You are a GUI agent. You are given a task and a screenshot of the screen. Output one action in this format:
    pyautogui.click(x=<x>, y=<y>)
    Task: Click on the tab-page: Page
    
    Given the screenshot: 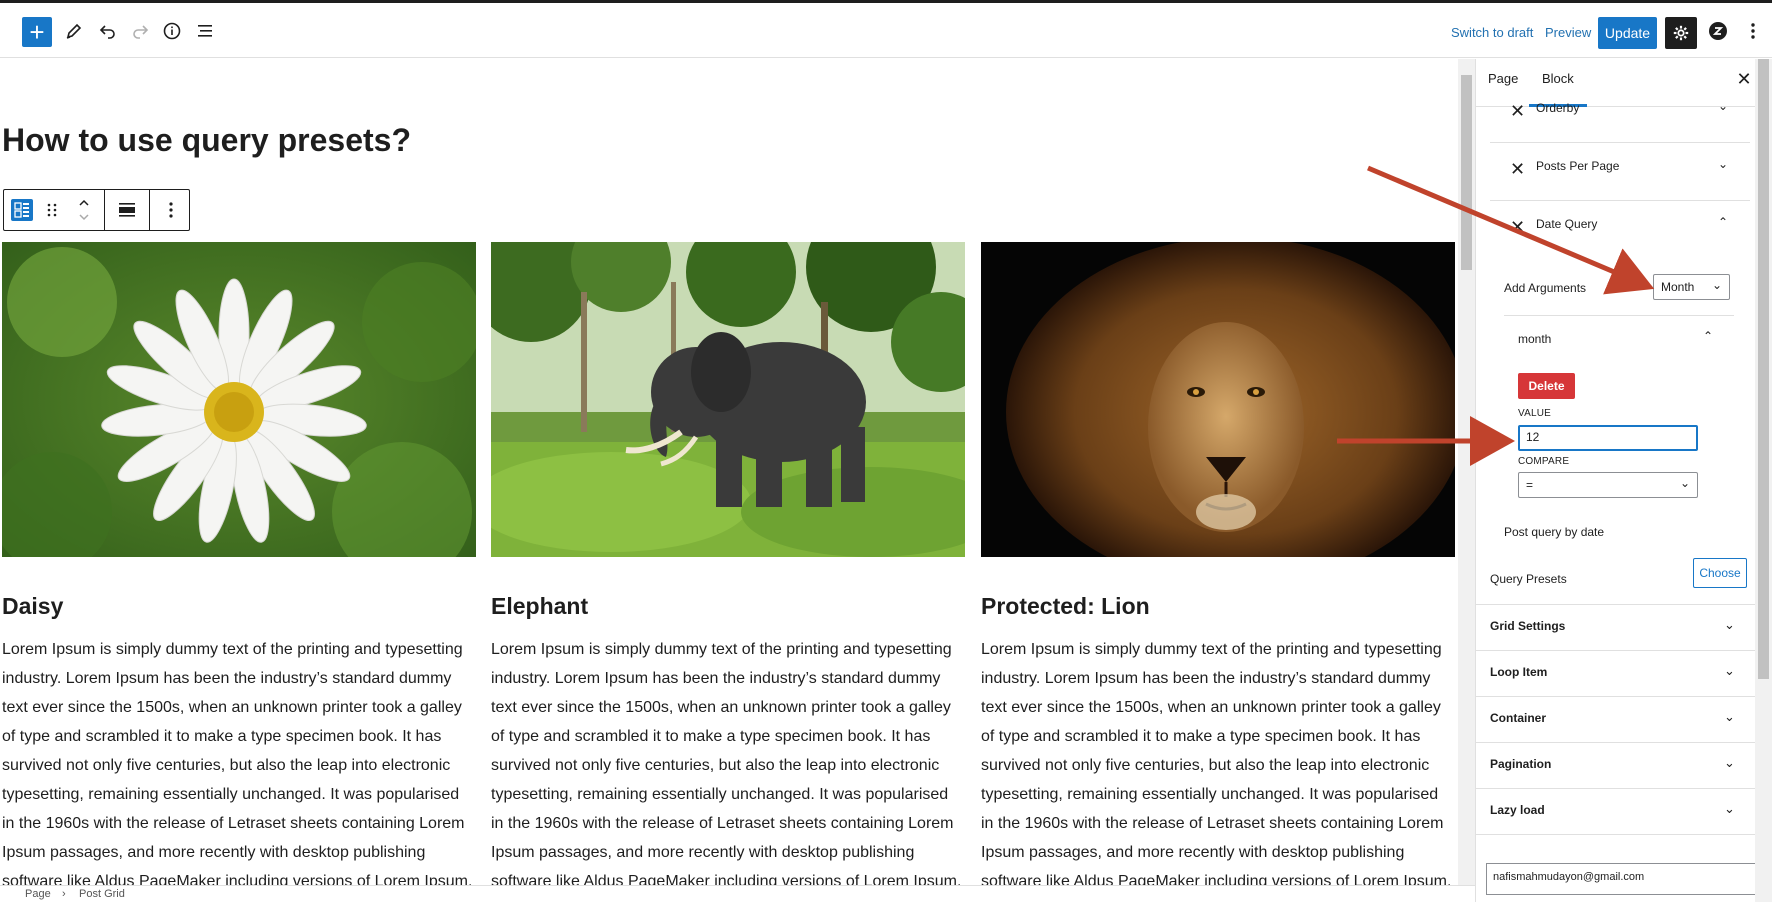 What is the action you would take?
    pyautogui.click(x=1503, y=78)
    